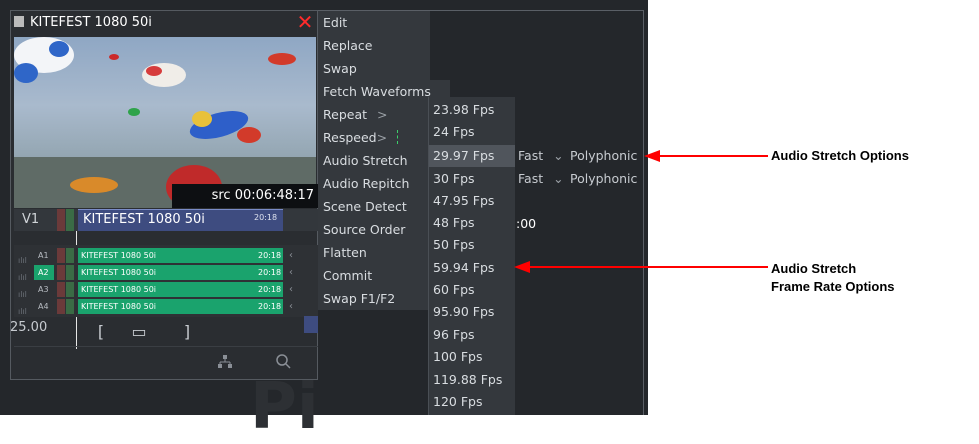 The width and height of the screenshot is (979, 444). What do you see at coordinates (840, 155) in the screenshot?
I see `annotation-stretch-options: Audio Stretch Options` at bounding box center [840, 155].